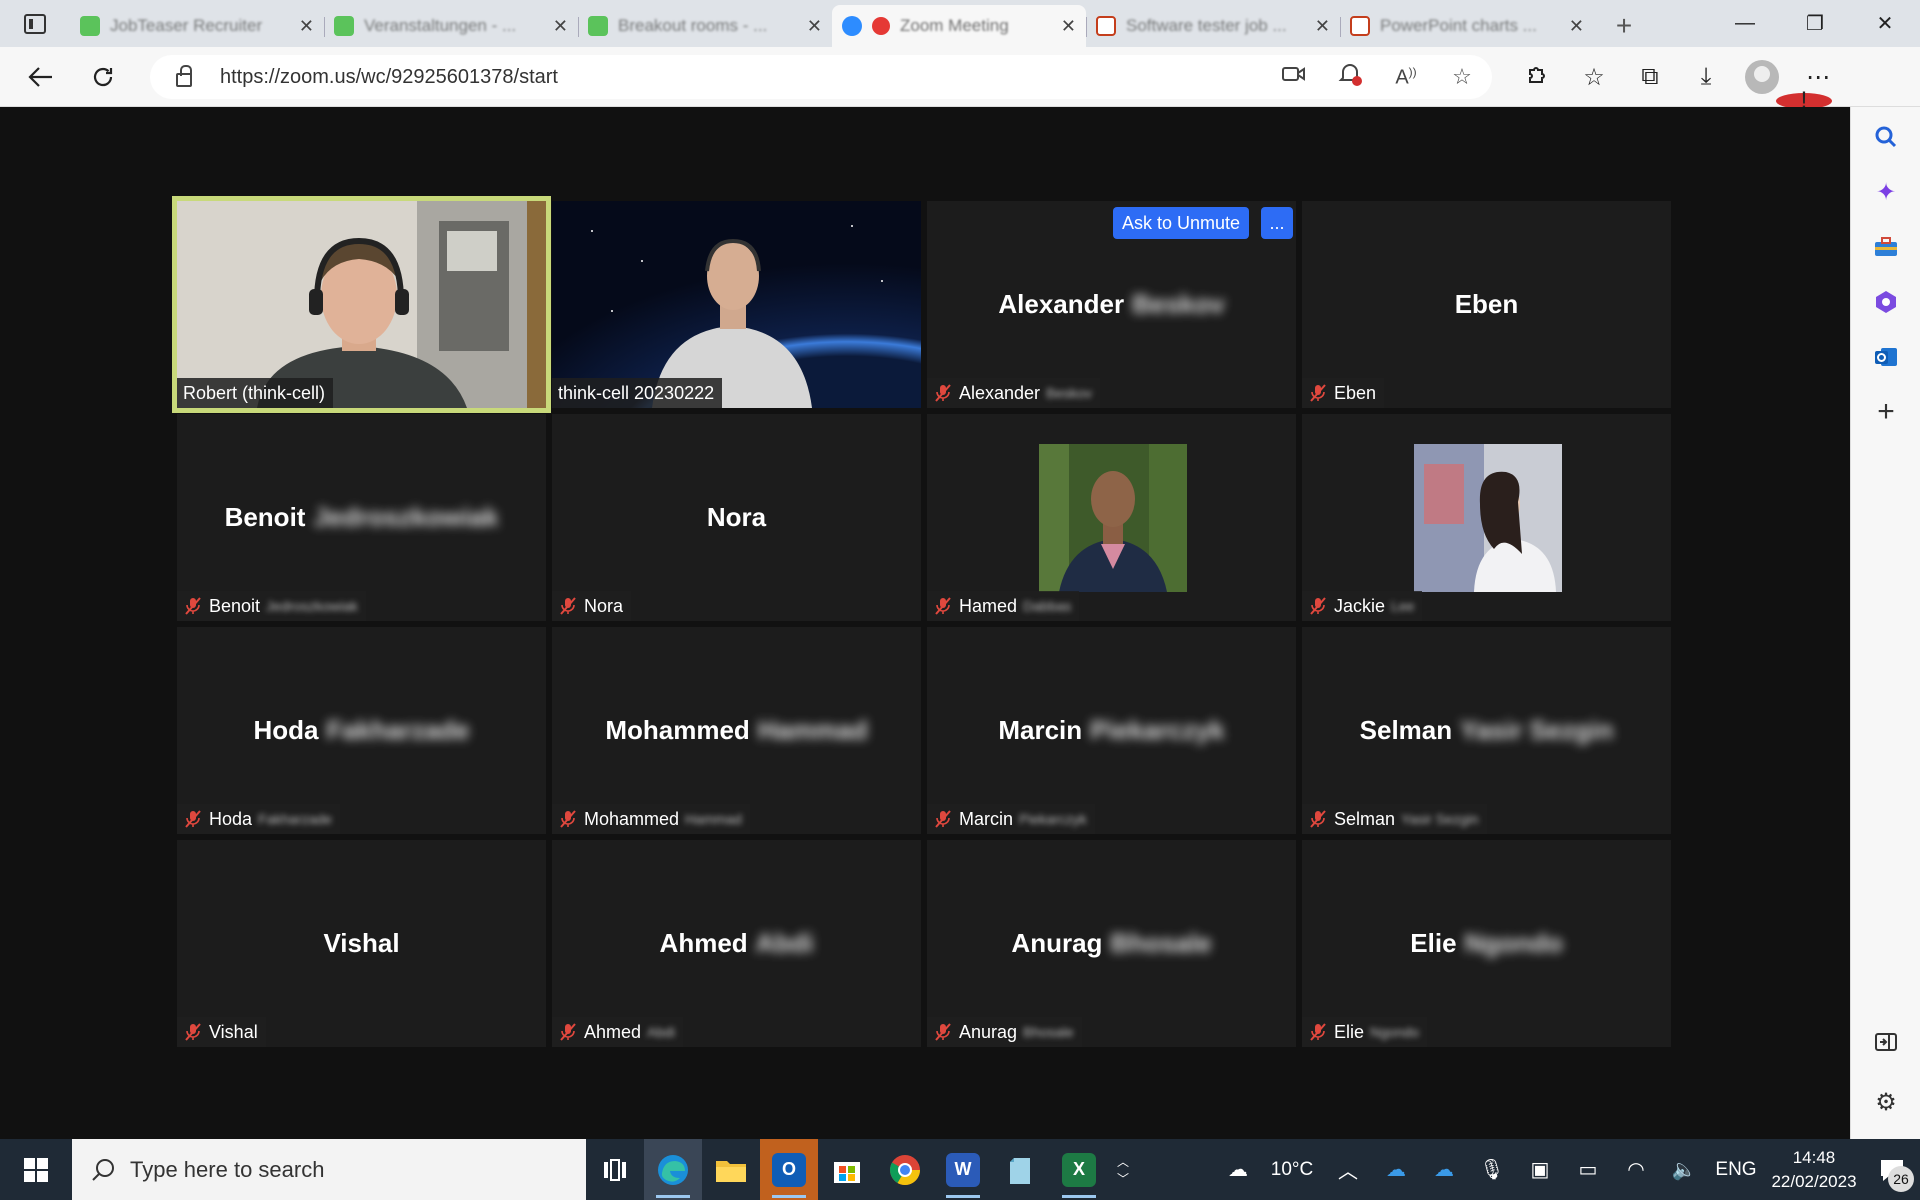  What do you see at coordinates (1885, 192) in the screenshot?
I see `copilot-icon: ✦` at bounding box center [1885, 192].